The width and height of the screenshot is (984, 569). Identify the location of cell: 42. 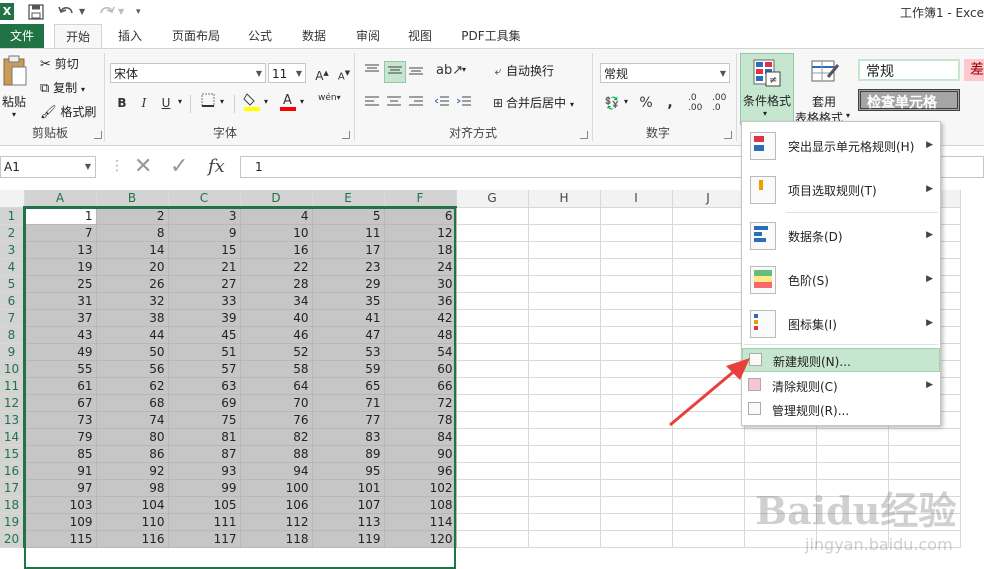
(420, 318).